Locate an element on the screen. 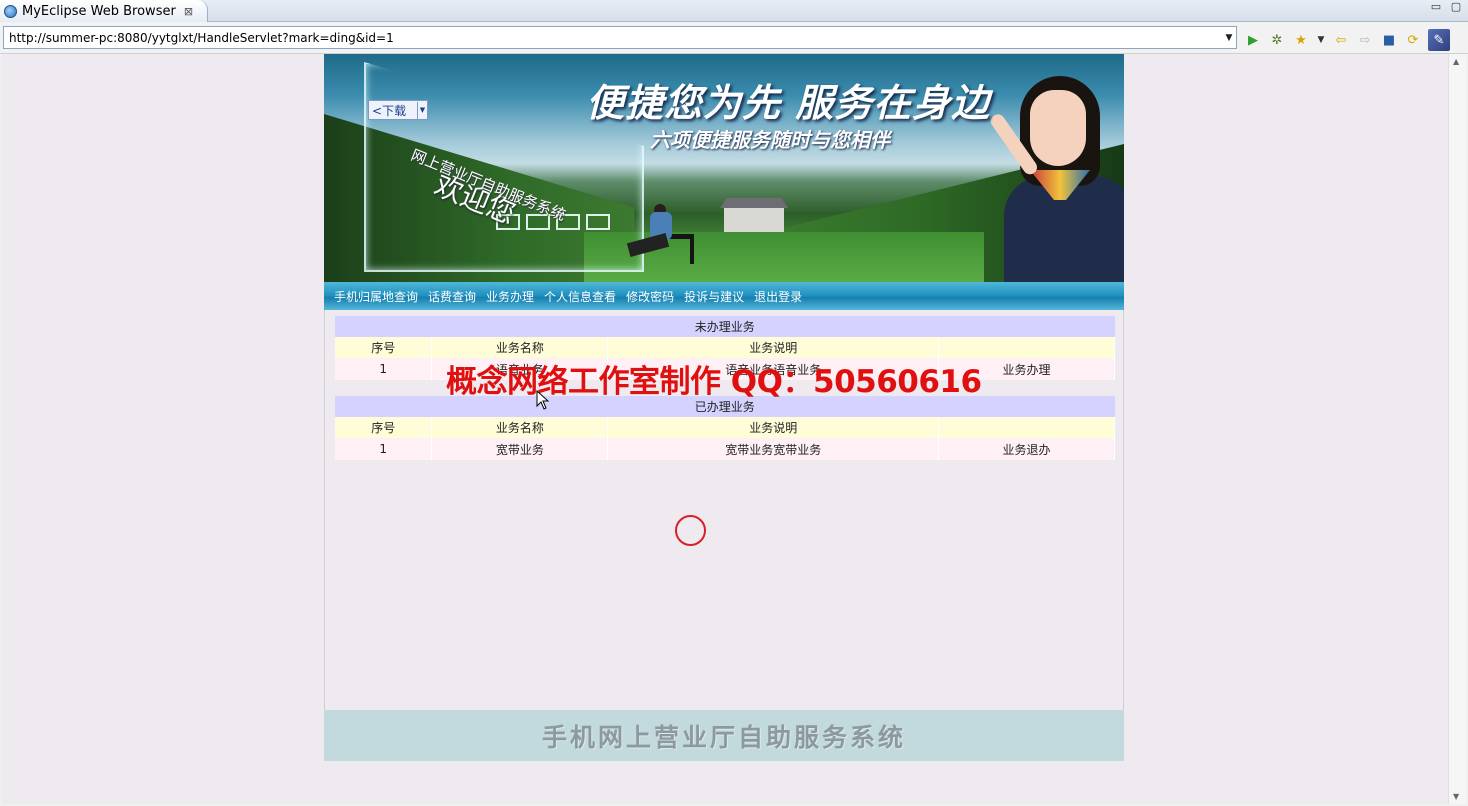 This screenshot has height=806, width=1468. url-dropdown-icon: ▼ is located at coordinates (1229, 38).